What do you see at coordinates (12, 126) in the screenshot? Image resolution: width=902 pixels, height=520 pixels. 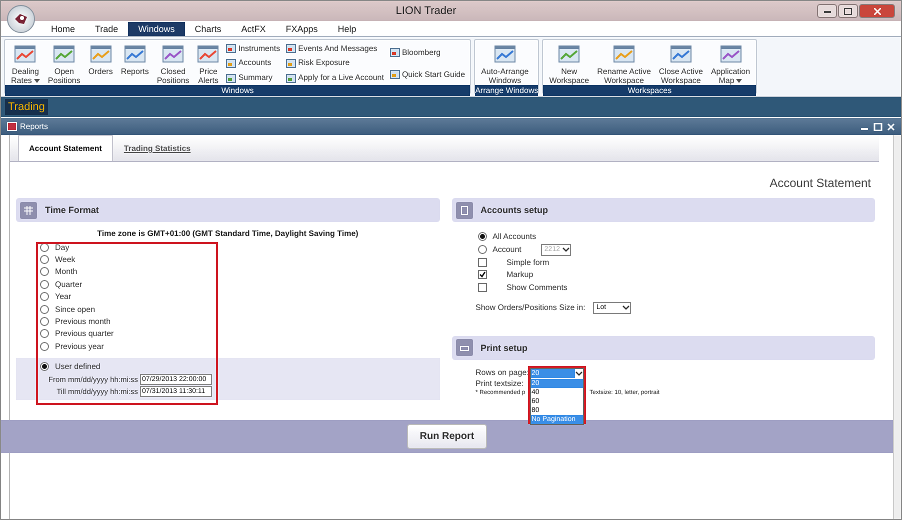 I see `report-icon` at bounding box center [12, 126].